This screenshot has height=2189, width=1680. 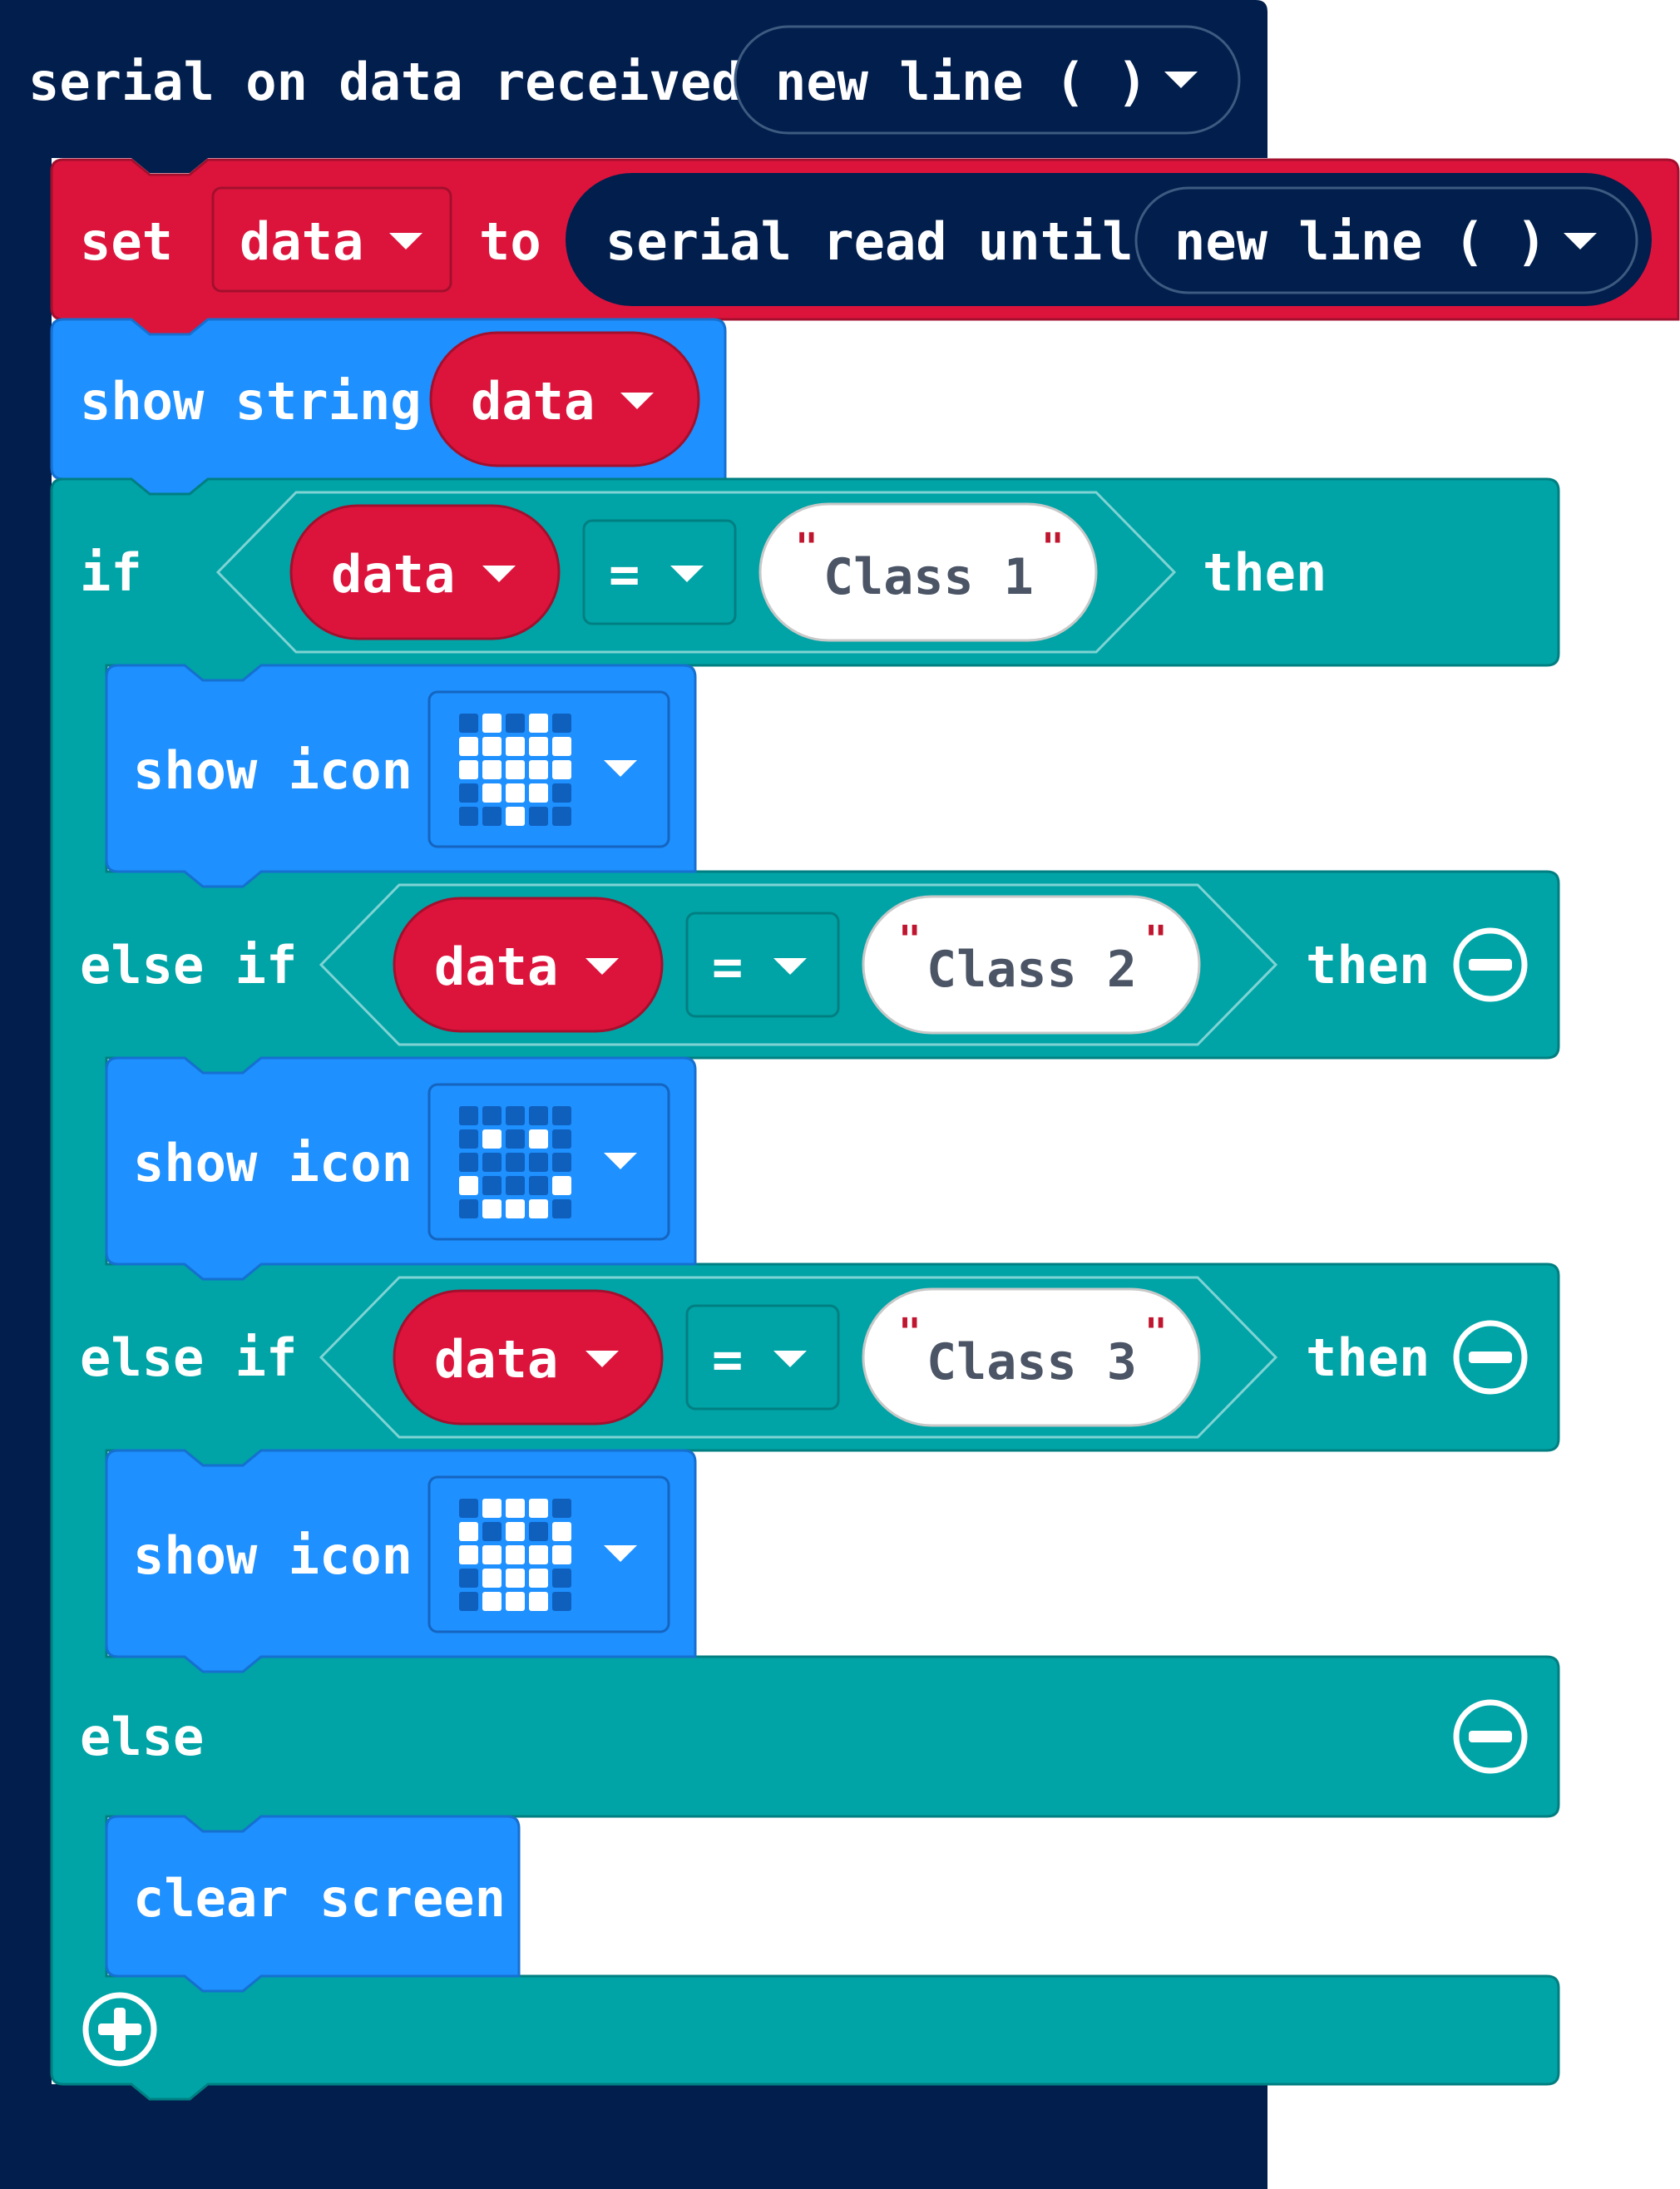 I want to click on to-label: to, so click(x=510, y=241).